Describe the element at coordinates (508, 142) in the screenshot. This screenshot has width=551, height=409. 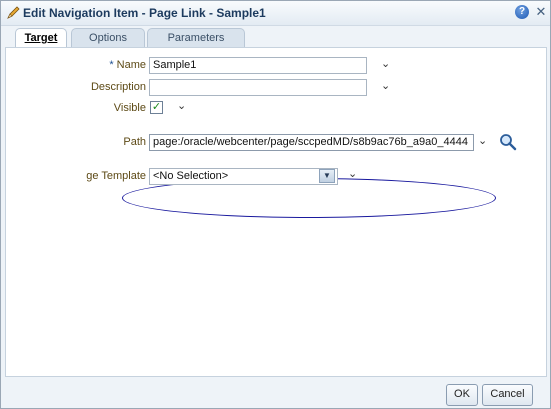
I see `search-icon` at that location.